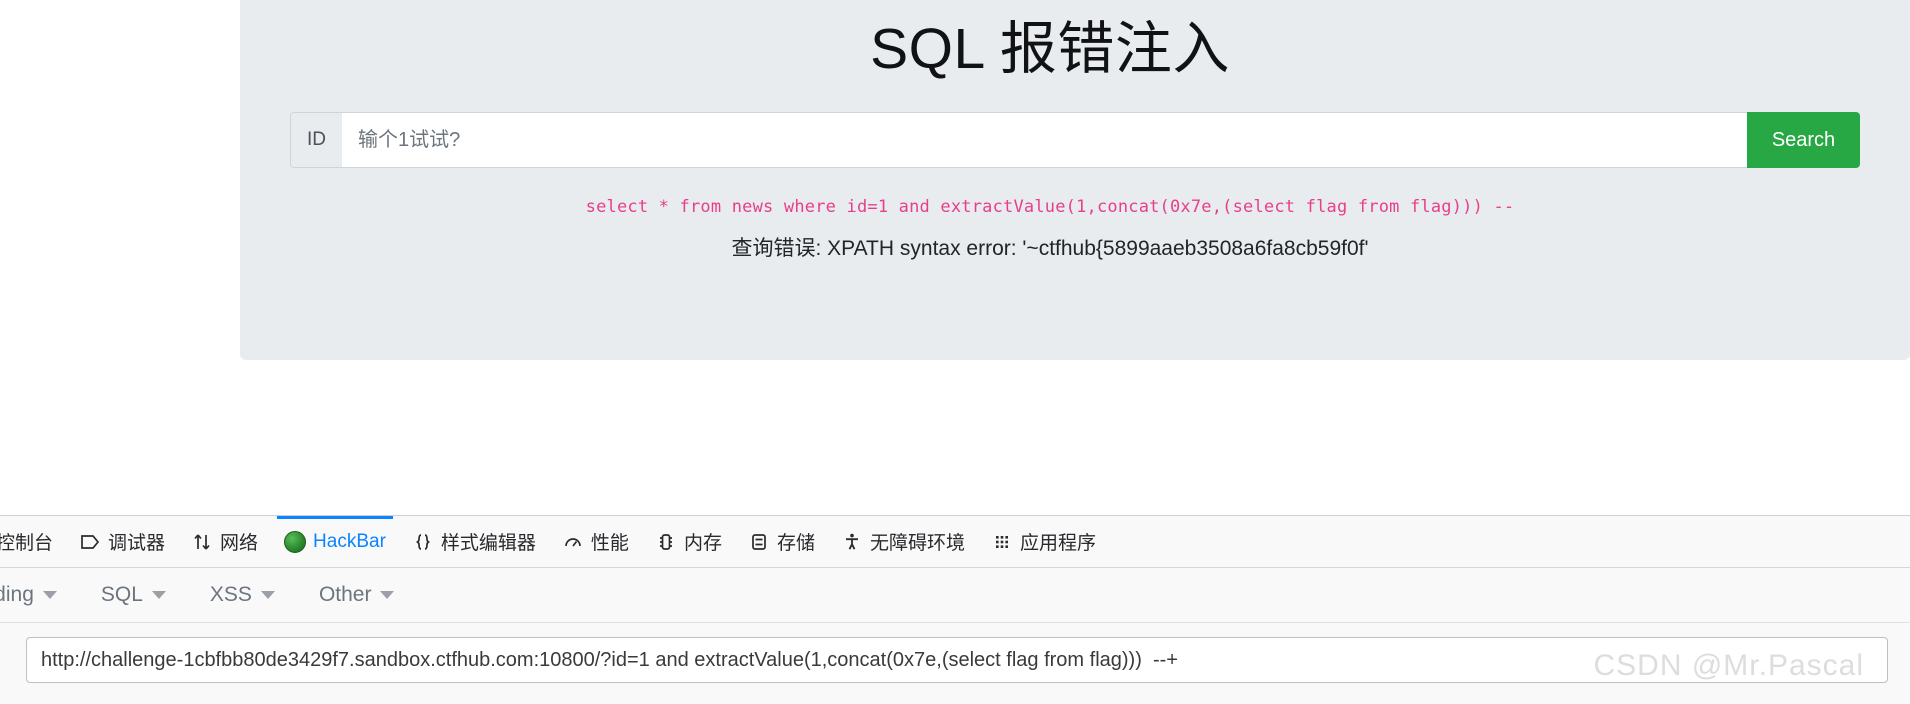 The width and height of the screenshot is (1910, 704). Describe the element at coordinates (90, 542) in the screenshot. I see `debugger-icon` at that location.